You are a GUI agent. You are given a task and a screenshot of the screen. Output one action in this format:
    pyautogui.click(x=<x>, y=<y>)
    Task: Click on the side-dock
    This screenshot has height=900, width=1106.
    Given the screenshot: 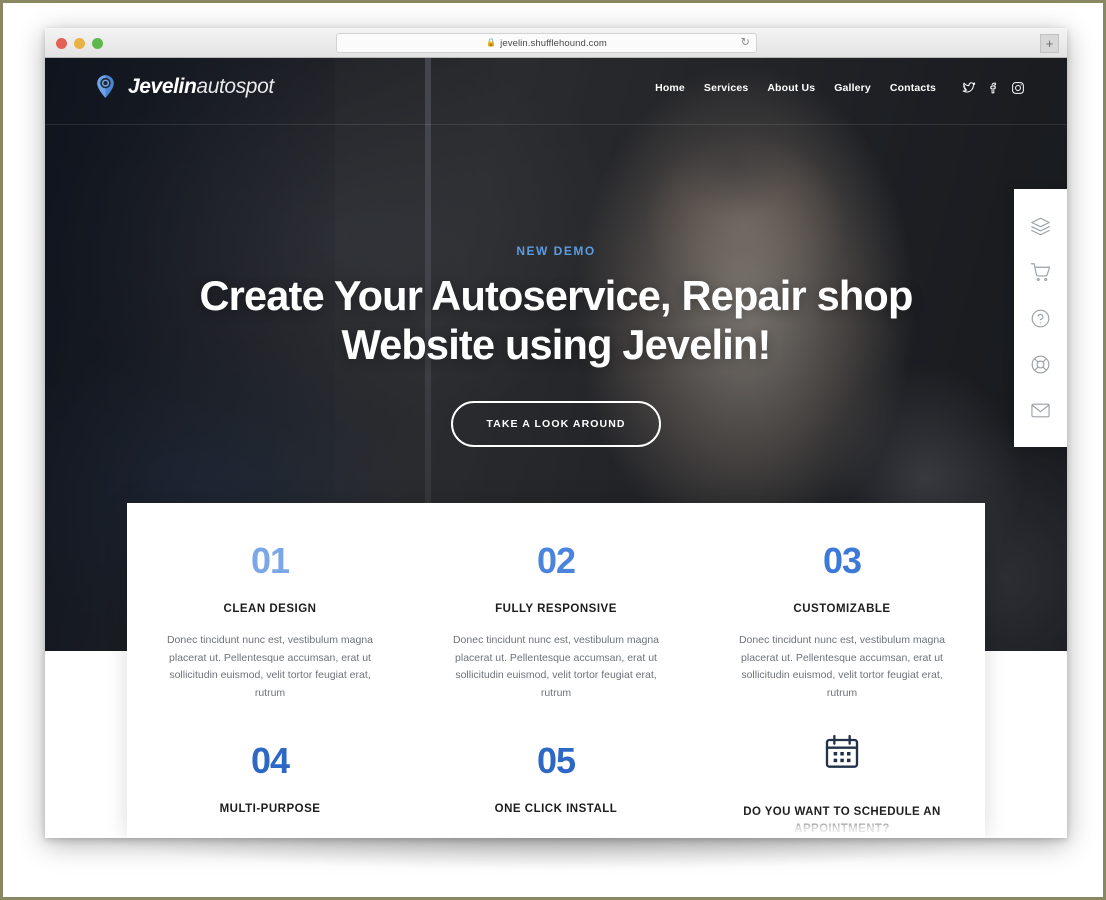 What is the action you would take?
    pyautogui.click(x=1040, y=318)
    